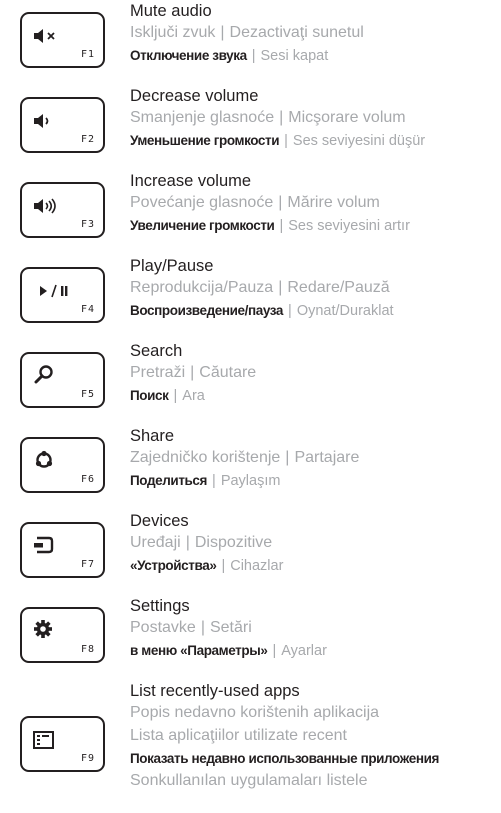  I want to click on action-title: Decrease volume, so click(194, 96).